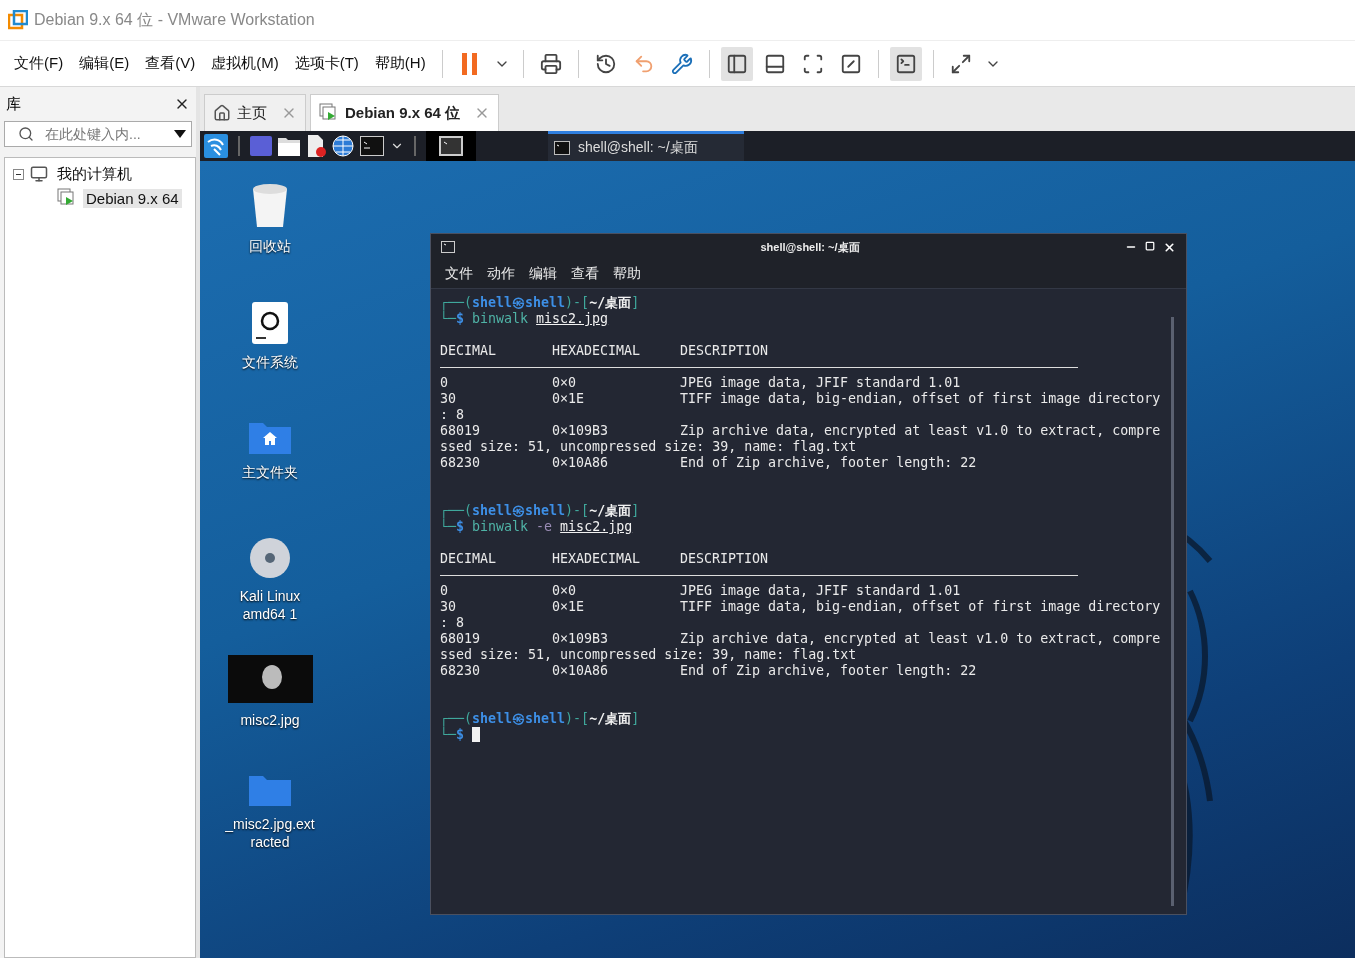 The image size is (1355, 958). I want to click on menu-item: 文件, so click(459, 274).